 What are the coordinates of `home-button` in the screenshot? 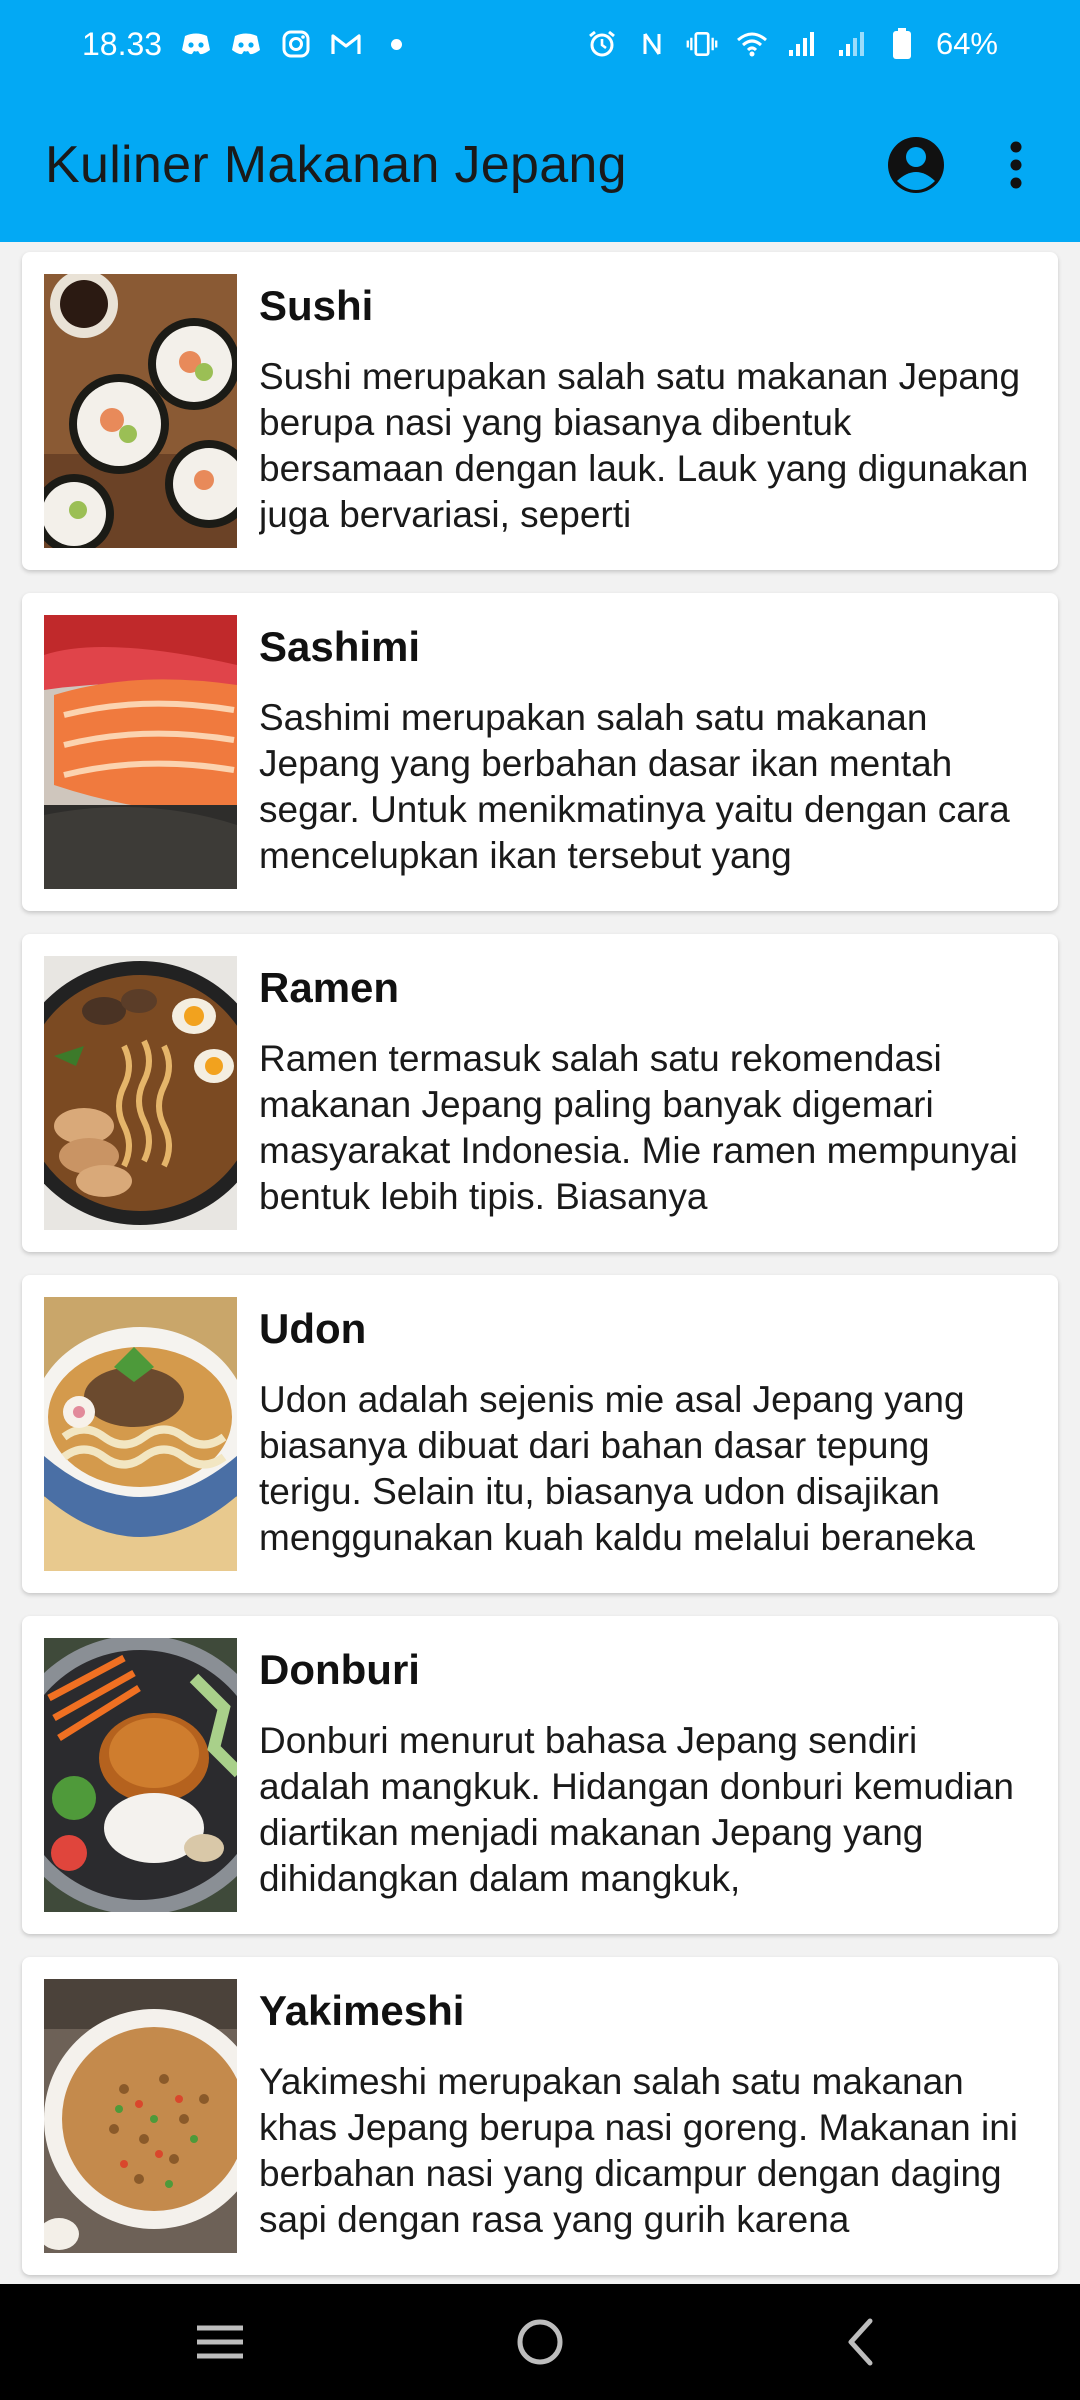 It's located at (540, 2342).